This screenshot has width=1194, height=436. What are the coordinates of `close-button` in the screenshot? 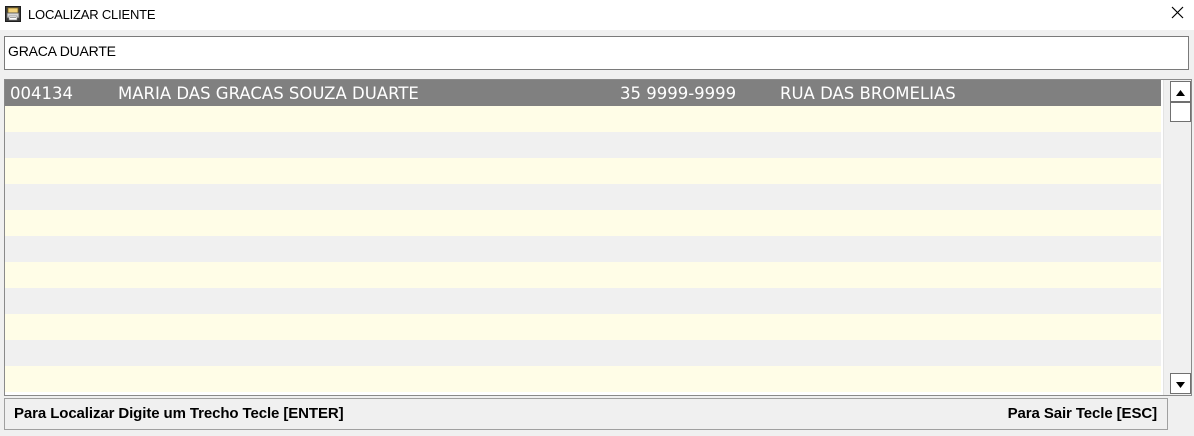 It's located at (1177, 15).